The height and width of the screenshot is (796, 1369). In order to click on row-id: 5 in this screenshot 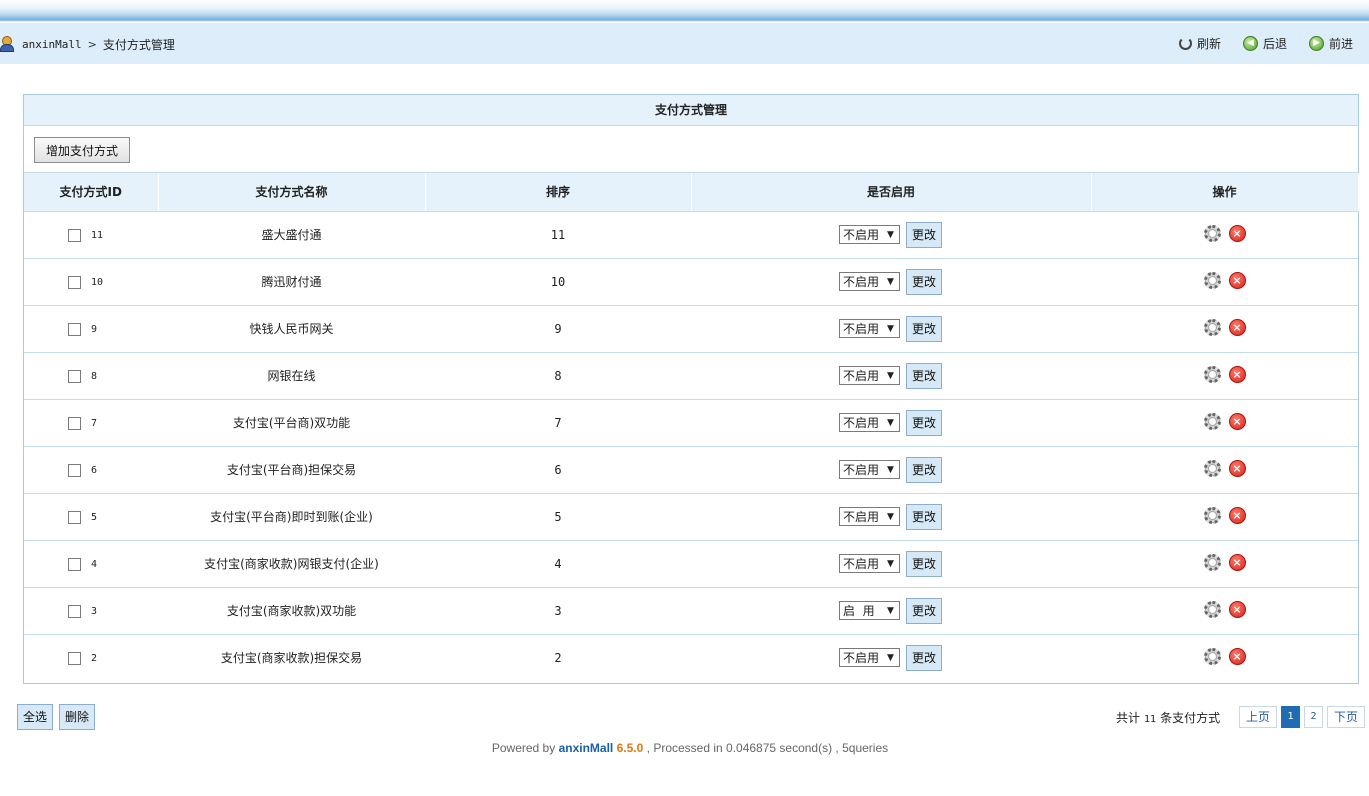, I will do `click(94, 517)`.